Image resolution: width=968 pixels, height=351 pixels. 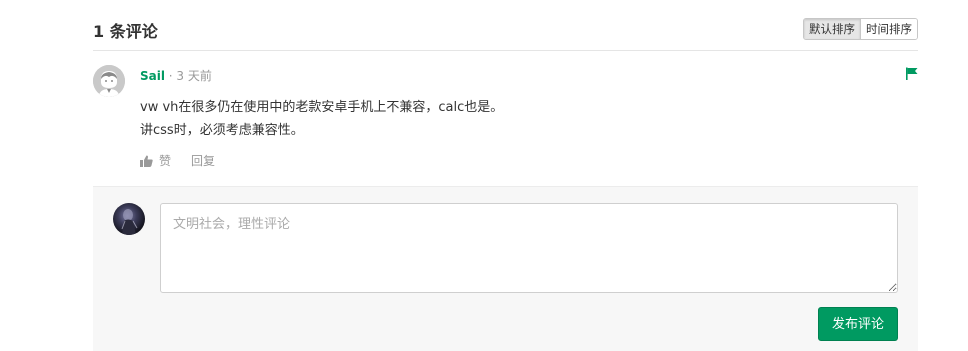 What do you see at coordinates (194, 76) in the screenshot?
I see `comment-time: 3 天前` at bounding box center [194, 76].